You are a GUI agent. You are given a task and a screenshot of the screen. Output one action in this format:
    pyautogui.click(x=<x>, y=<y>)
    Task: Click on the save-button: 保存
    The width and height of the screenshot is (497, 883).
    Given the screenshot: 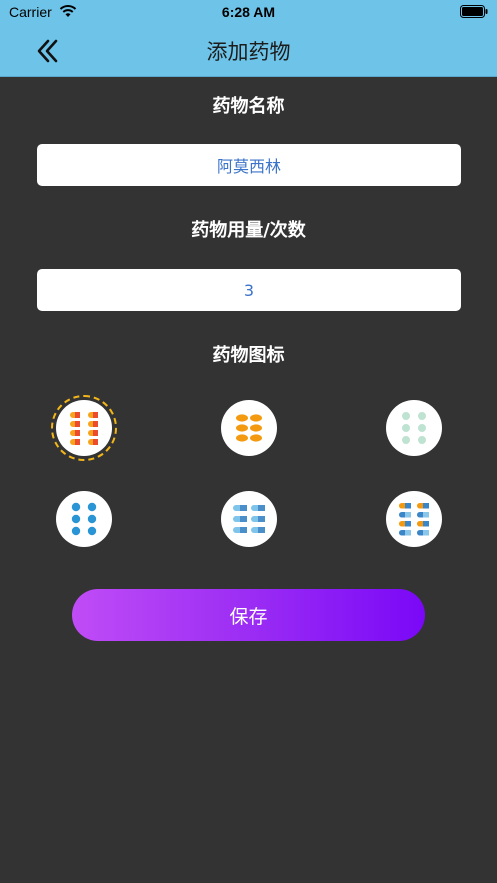 What is the action you would take?
    pyautogui.click(x=248, y=615)
    